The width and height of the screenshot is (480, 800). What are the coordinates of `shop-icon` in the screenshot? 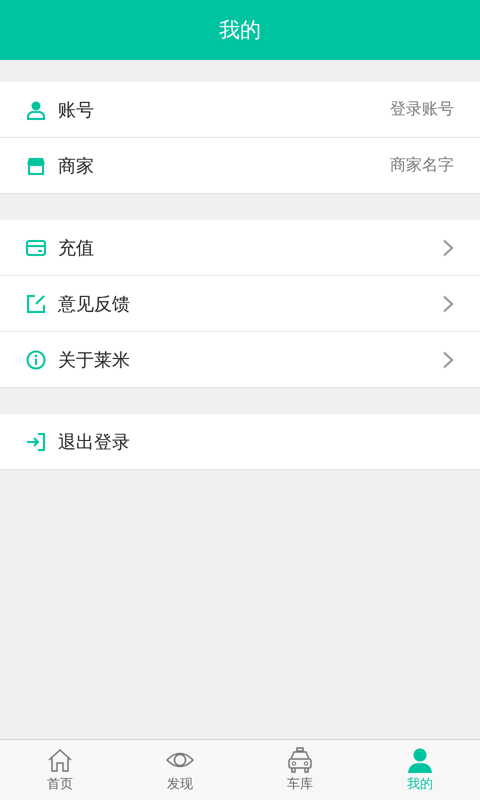 It's located at (36, 166).